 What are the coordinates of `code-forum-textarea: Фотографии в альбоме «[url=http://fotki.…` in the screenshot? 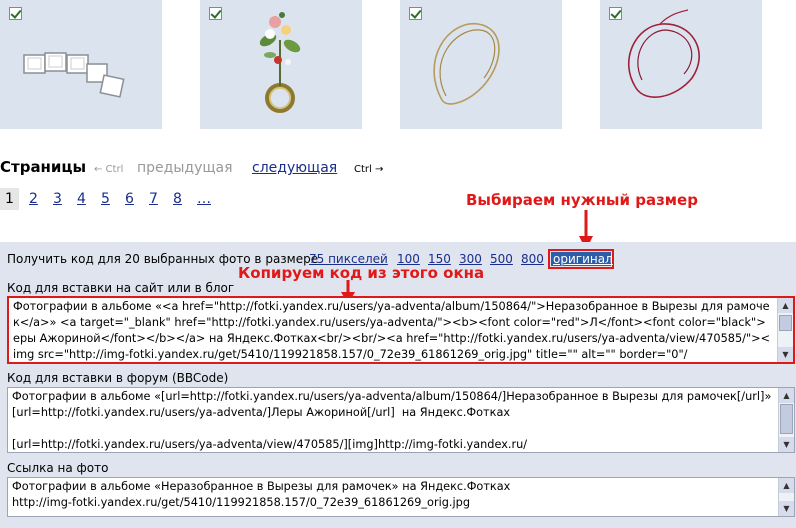 It's located at (401, 420).